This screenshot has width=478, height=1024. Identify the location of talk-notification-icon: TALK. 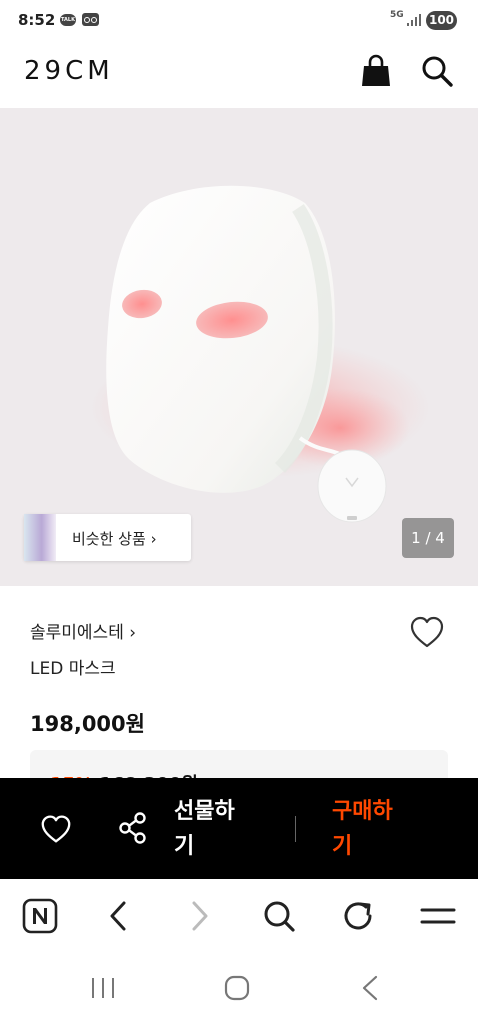
(68, 20).